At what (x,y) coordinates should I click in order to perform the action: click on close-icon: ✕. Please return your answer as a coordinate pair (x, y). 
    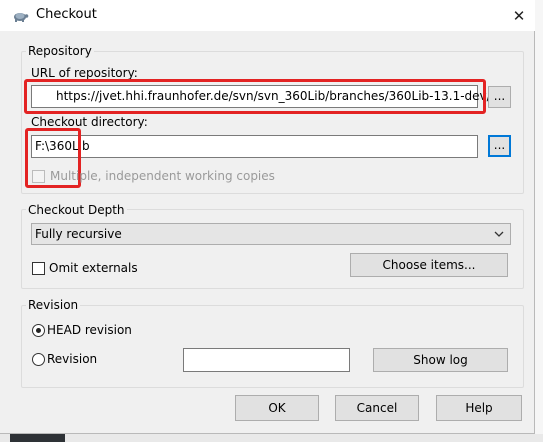
    Looking at the image, I should click on (519, 16).